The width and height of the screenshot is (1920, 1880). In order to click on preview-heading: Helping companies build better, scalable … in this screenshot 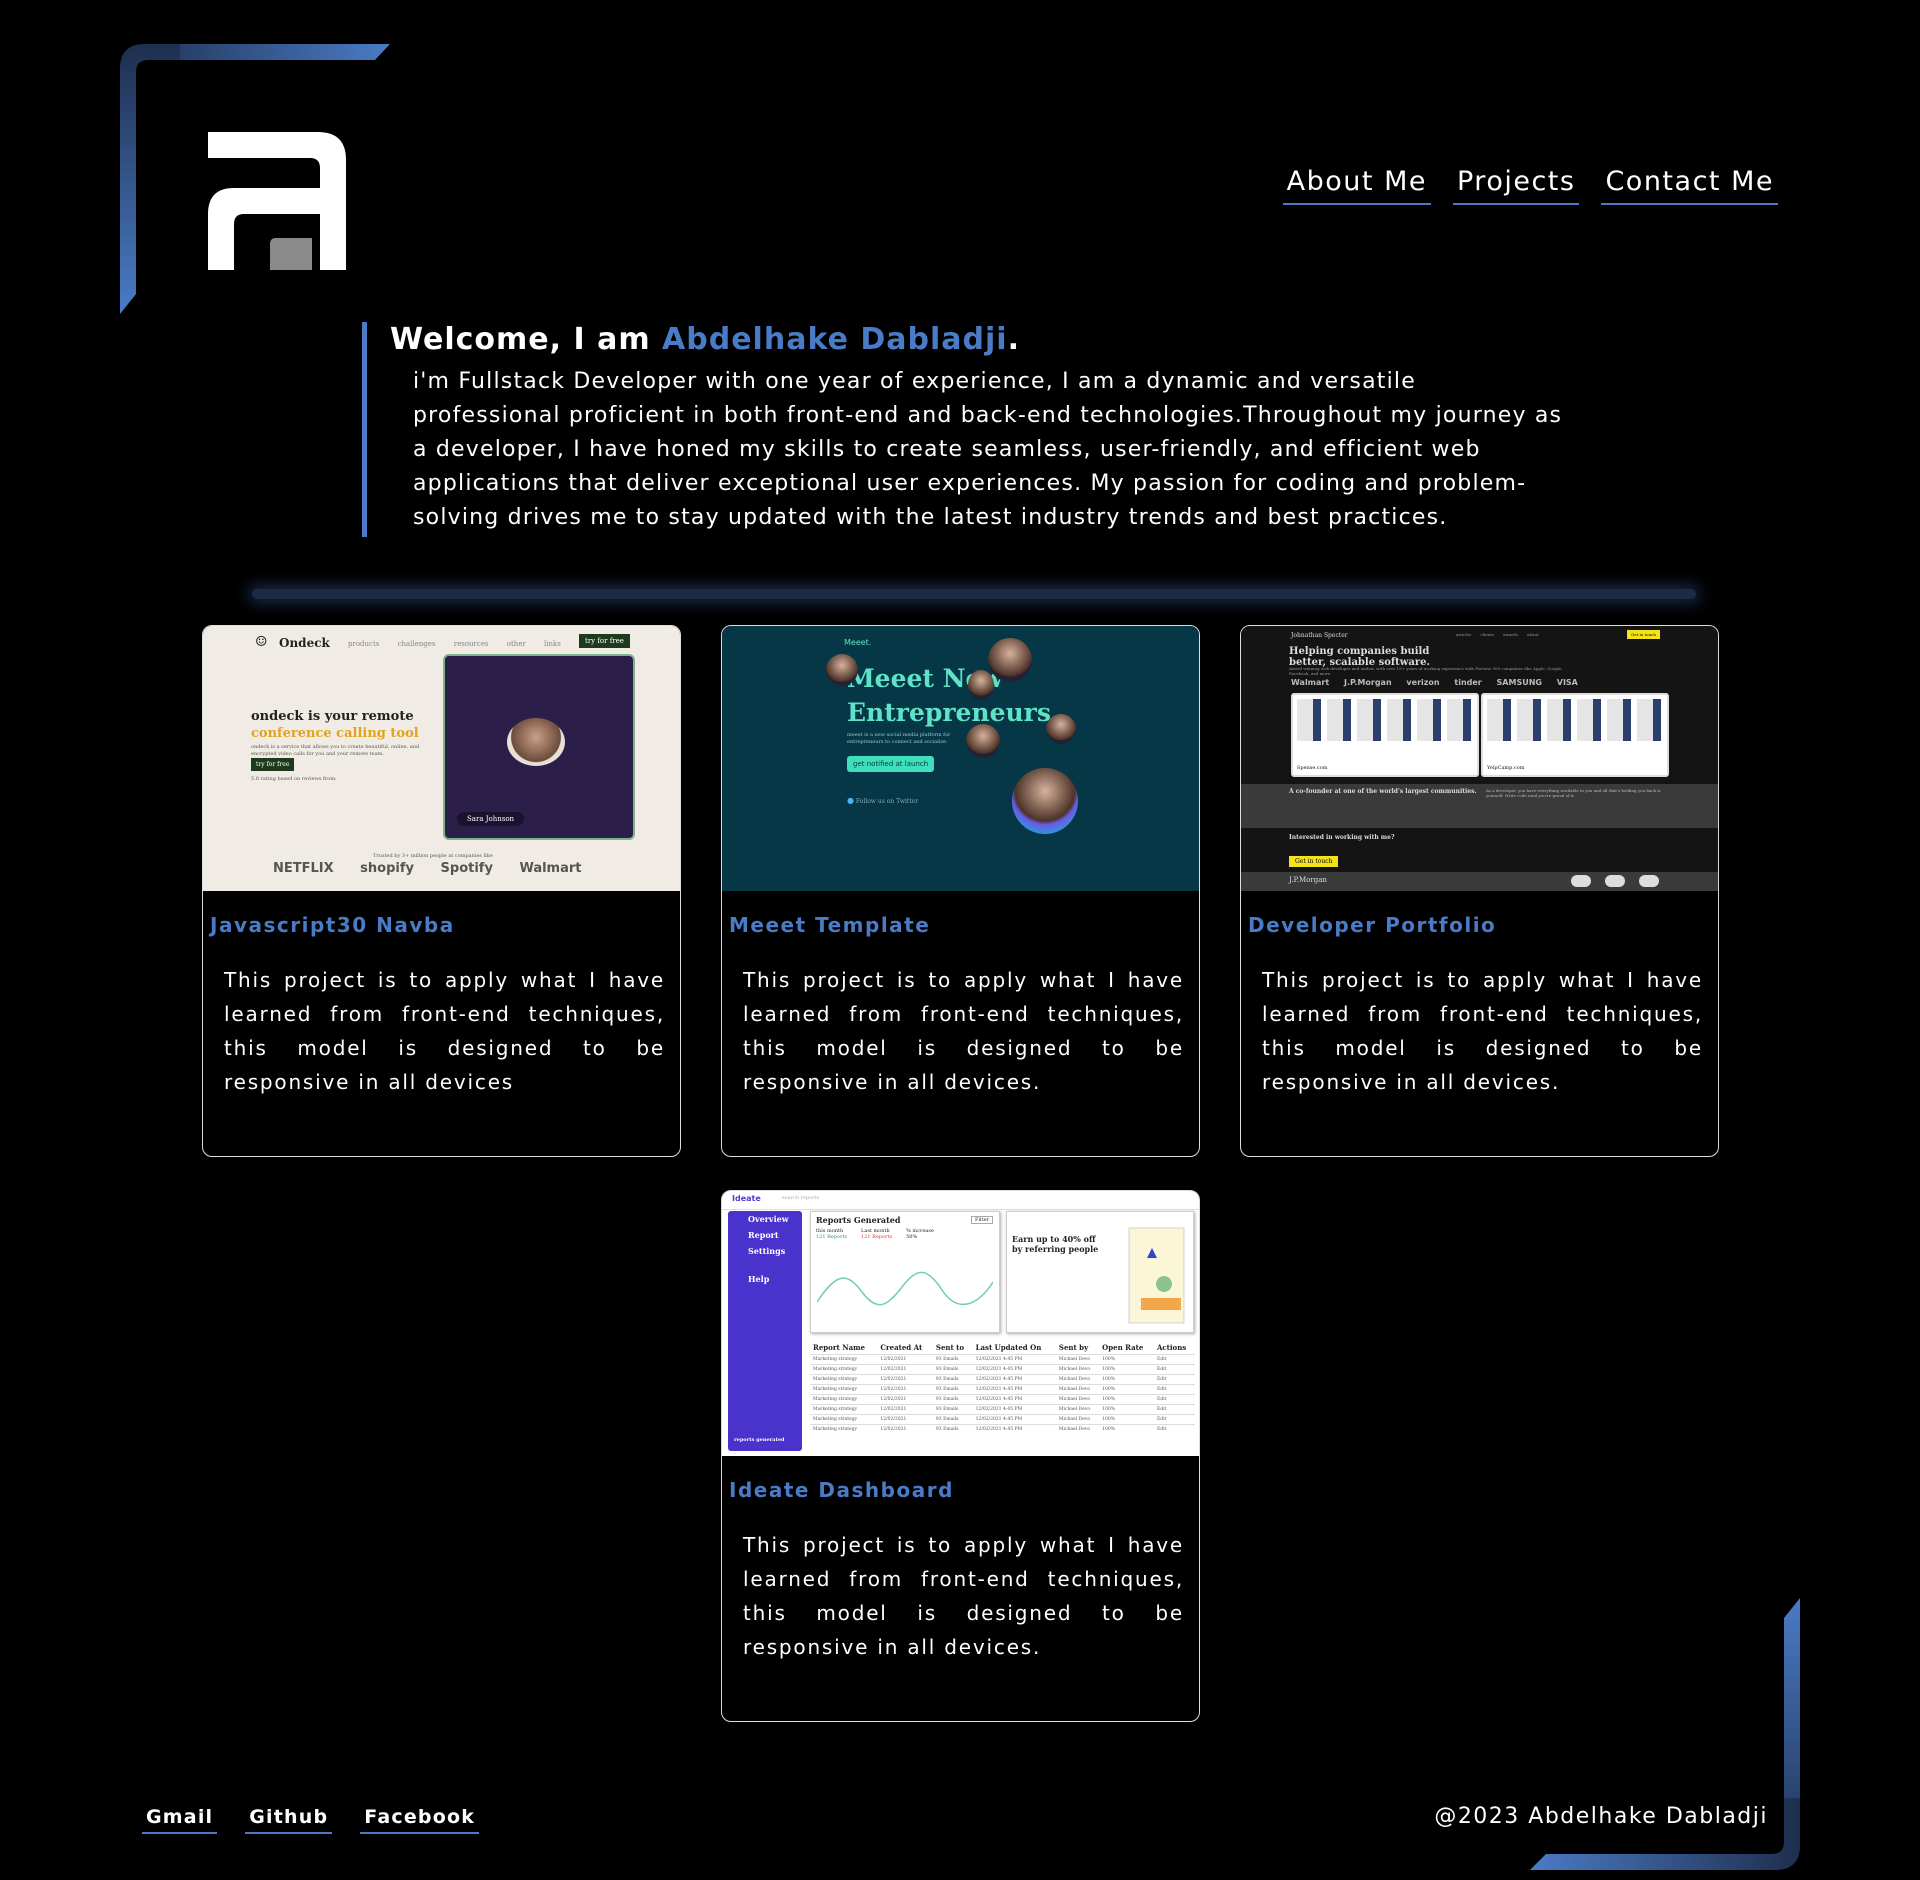, I will do `click(1359, 657)`.